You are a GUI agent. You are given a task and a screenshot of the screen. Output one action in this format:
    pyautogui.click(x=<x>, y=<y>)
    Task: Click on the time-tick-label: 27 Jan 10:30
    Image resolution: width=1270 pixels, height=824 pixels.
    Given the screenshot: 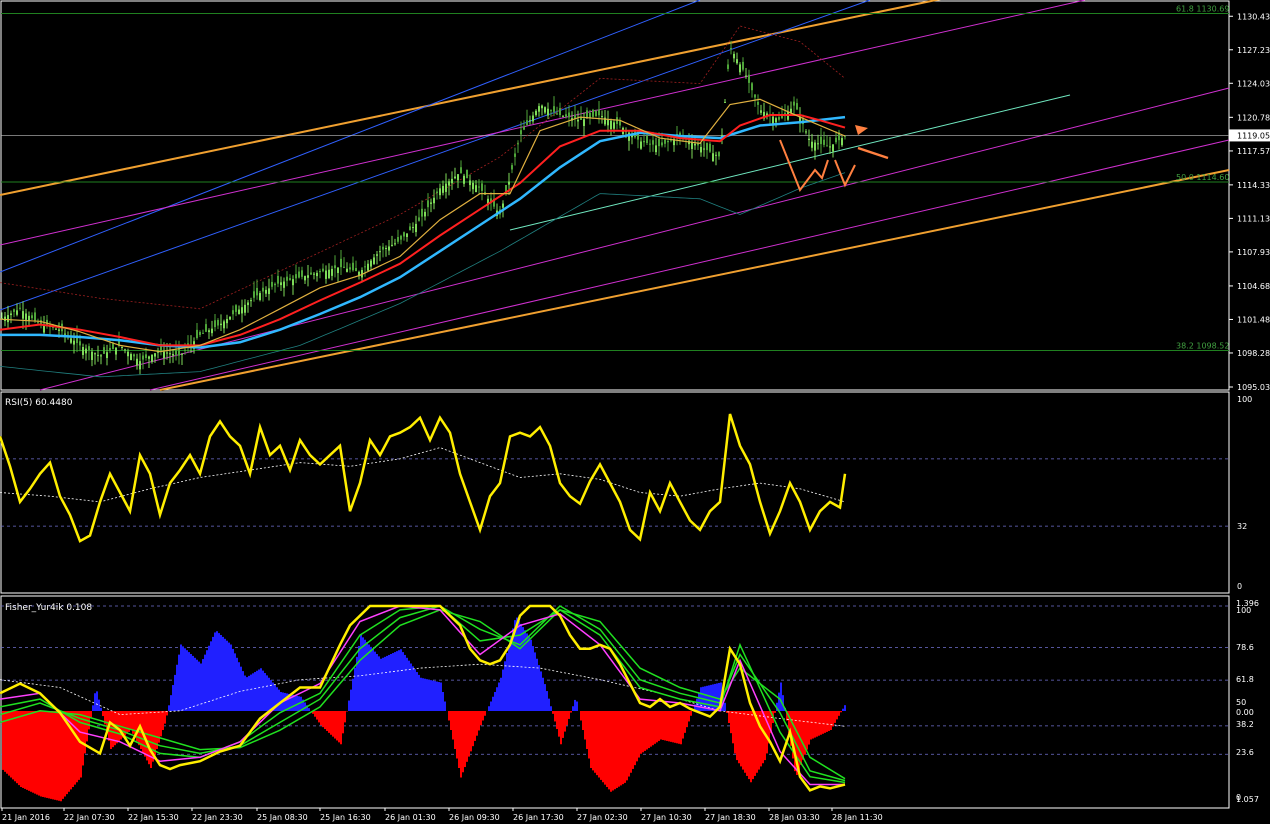 What is the action you would take?
    pyautogui.click(x=666, y=817)
    